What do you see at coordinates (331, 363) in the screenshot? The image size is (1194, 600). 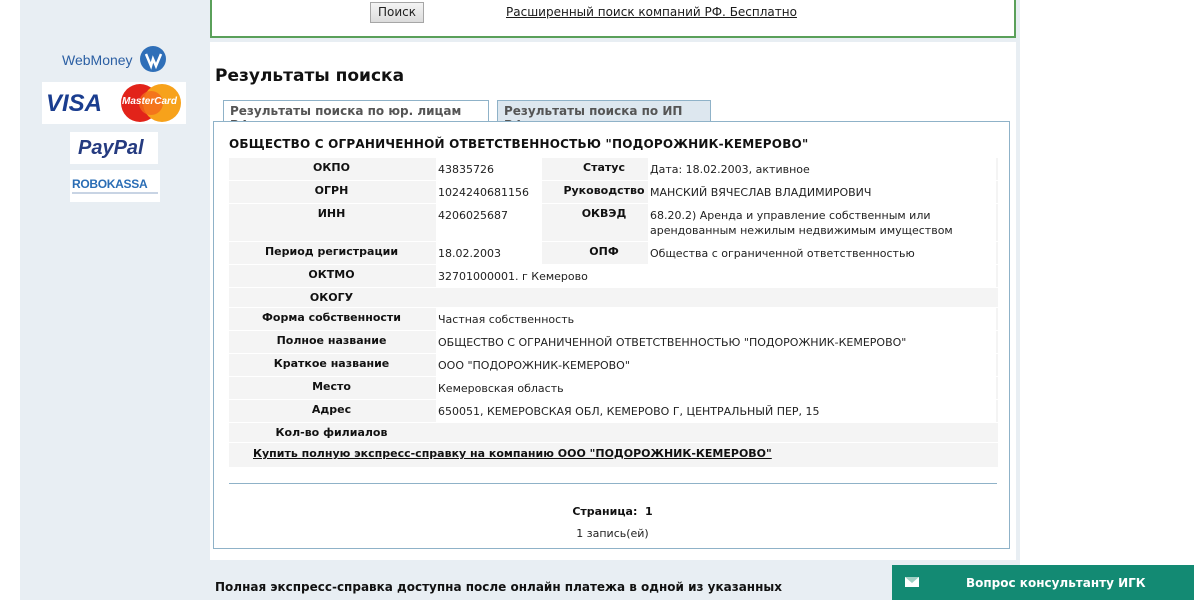 I see `short-name-label: Краткое название` at bounding box center [331, 363].